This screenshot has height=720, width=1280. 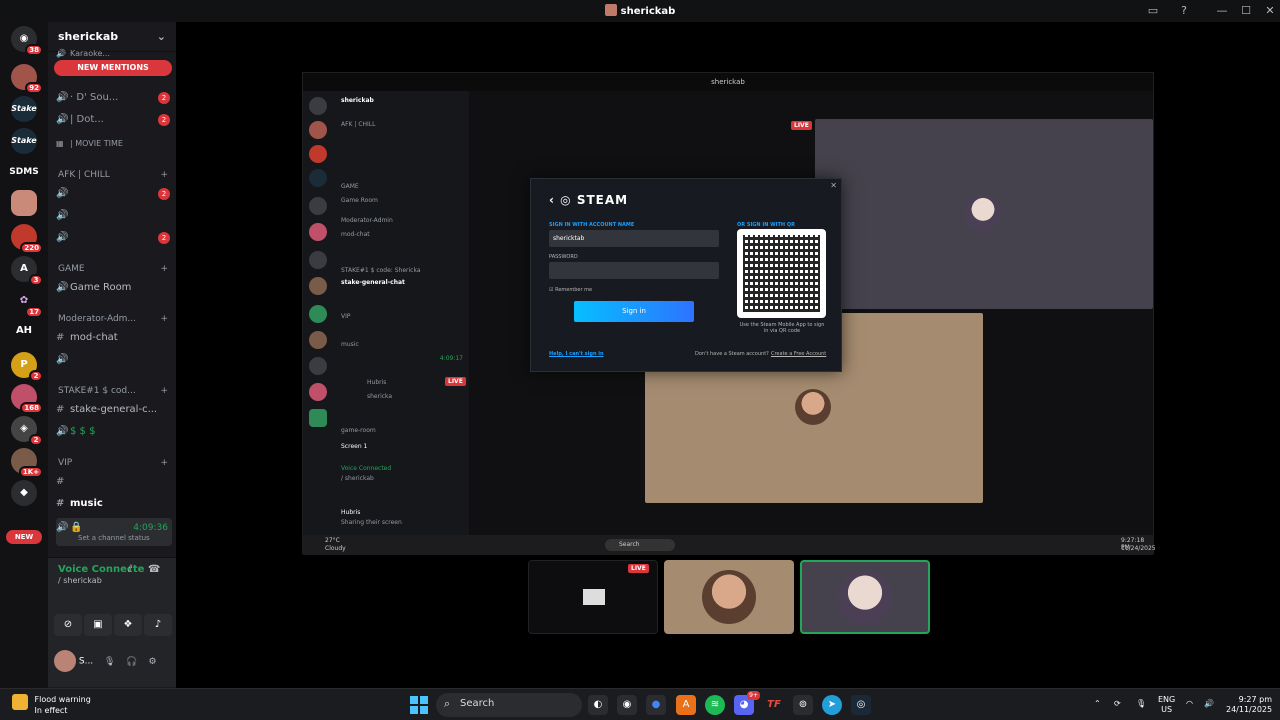 What do you see at coordinates (80, 580) in the screenshot?
I see `voice-channel-sub: / sherickab` at bounding box center [80, 580].